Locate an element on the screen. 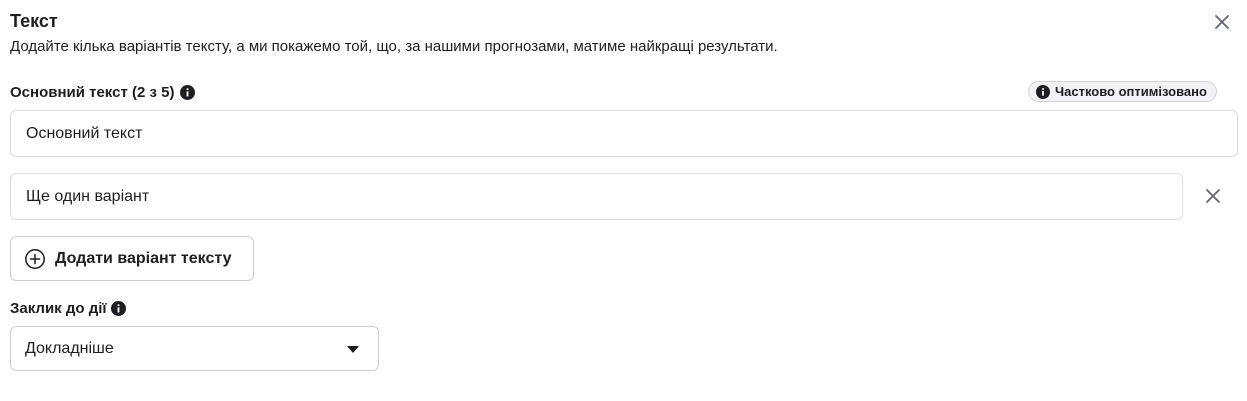 The width and height of the screenshot is (1247, 401). remove-variant-button is located at coordinates (1213, 196).